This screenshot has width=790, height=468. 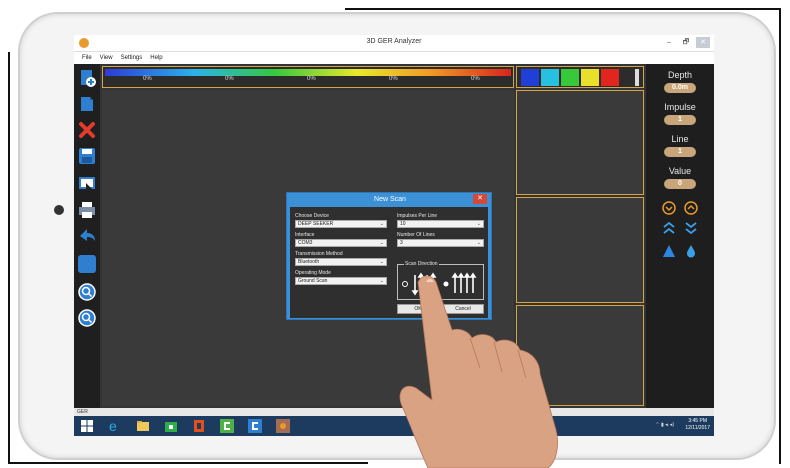 What do you see at coordinates (691, 208) in the screenshot?
I see `scroll-up-icon` at bounding box center [691, 208].